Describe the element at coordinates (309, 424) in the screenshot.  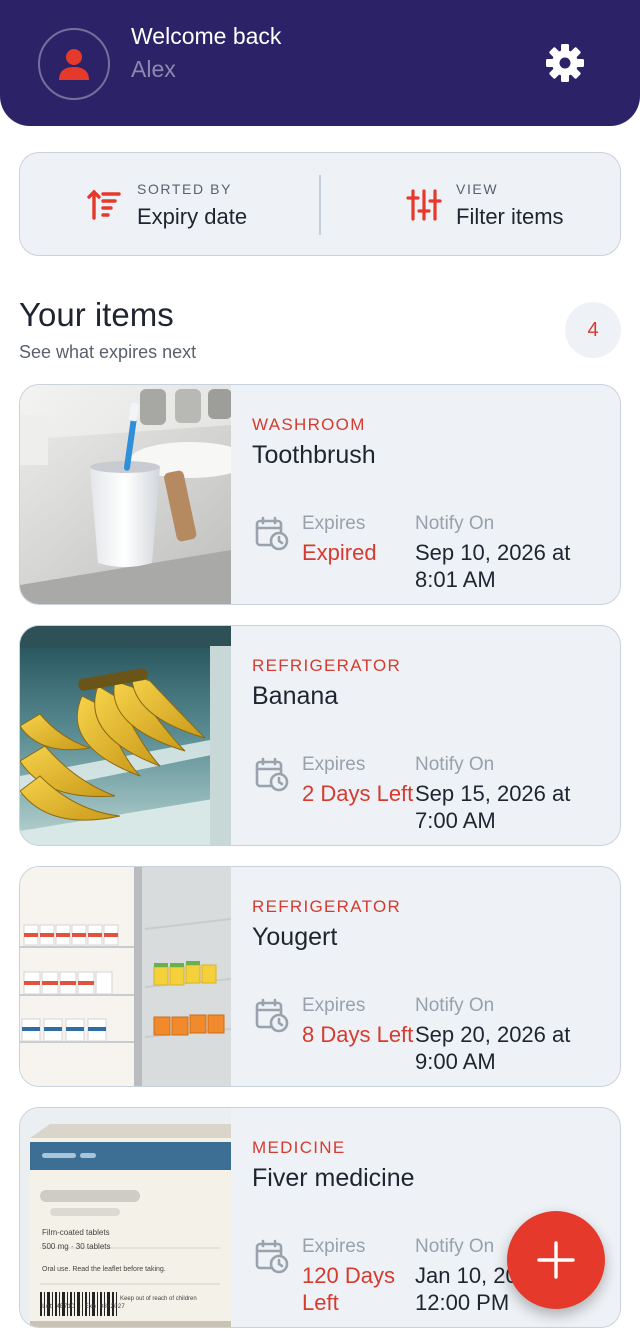
I see `item-category: WASHROOM` at that location.